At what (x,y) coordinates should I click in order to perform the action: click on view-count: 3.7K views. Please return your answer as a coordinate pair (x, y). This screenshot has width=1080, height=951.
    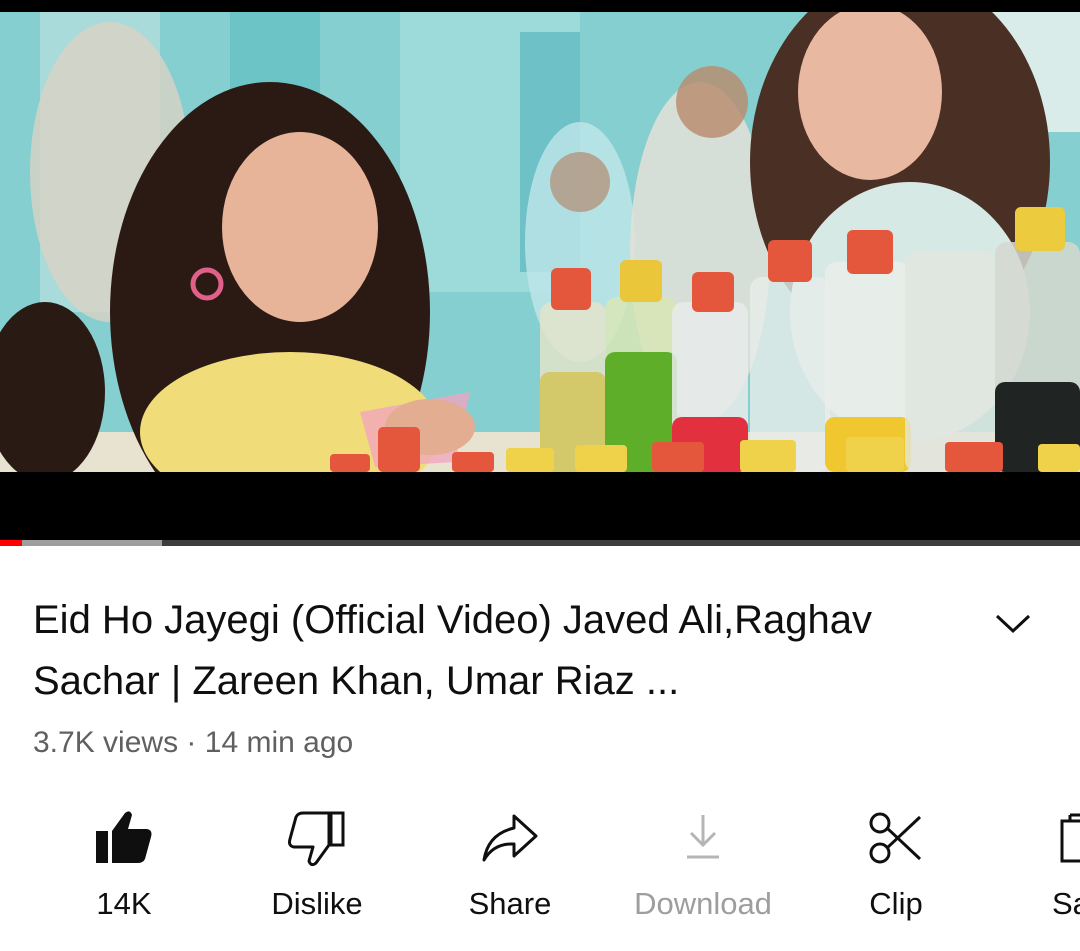
    Looking at the image, I should click on (106, 742).